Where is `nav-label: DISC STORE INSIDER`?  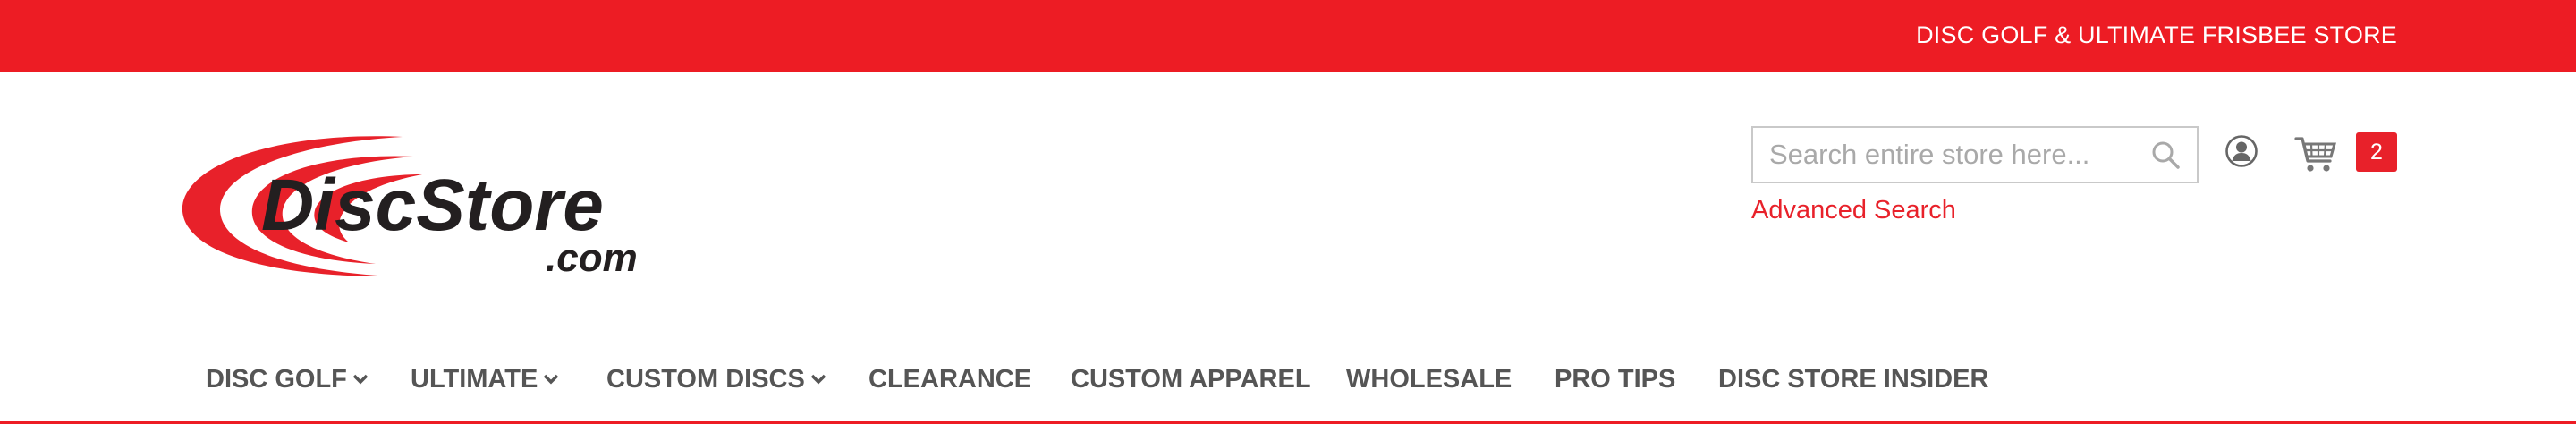
nav-label: DISC STORE INSIDER is located at coordinates (1853, 379).